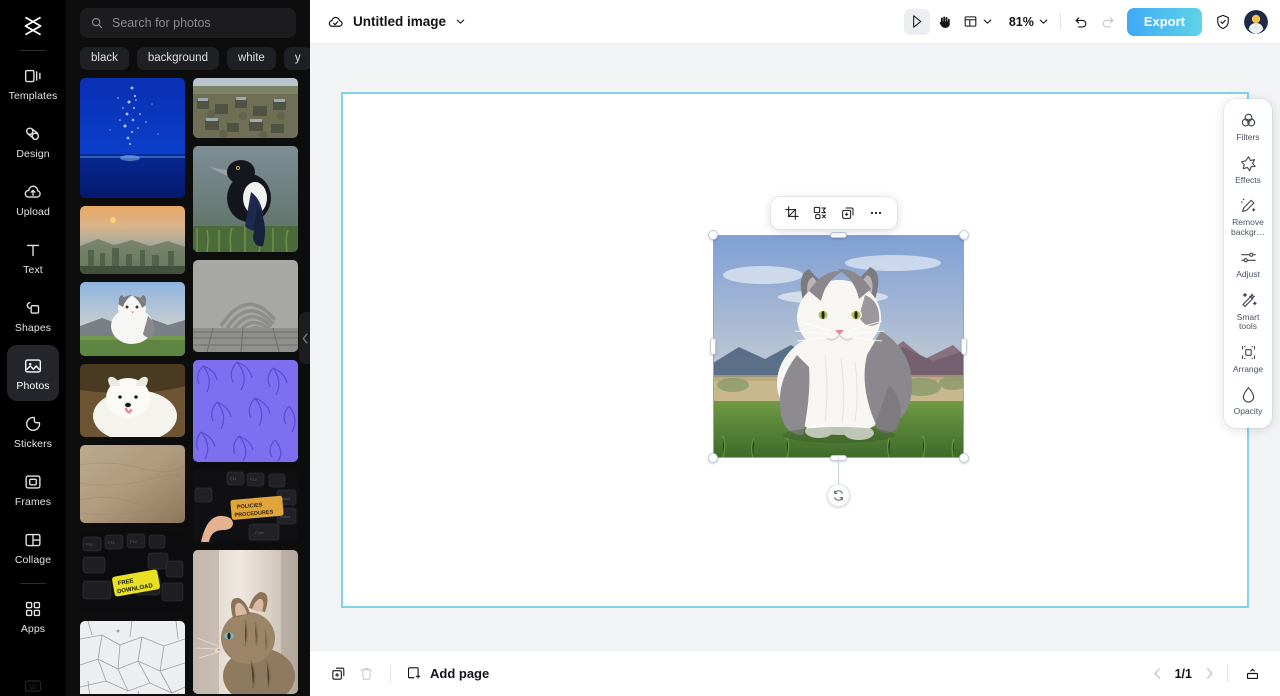  What do you see at coordinates (104, 58) in the screenshot?
I see `chip-black: black` at bounding box center [104, 58].